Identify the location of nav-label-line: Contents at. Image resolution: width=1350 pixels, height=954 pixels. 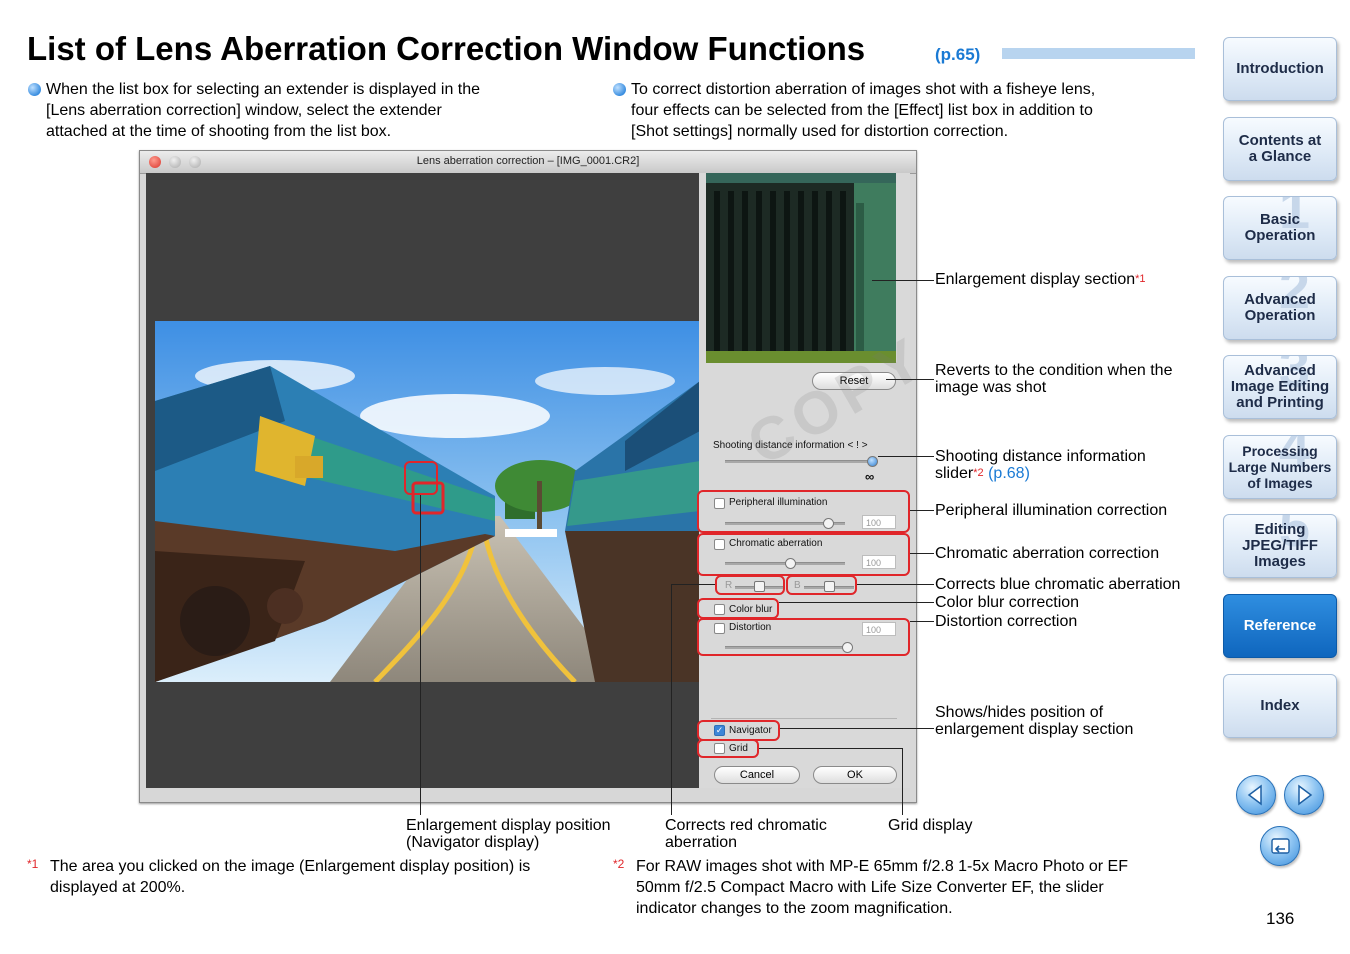
(1280, 140).